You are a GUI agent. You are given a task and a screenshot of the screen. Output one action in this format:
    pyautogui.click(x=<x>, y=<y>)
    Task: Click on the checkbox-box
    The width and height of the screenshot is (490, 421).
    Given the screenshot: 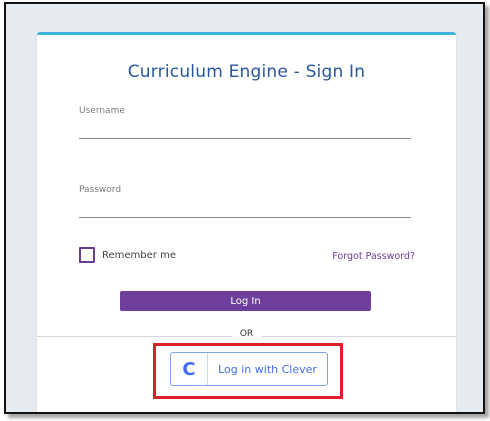 What is the action you would take?
    pyautogui.click(x=87, y=255)
    